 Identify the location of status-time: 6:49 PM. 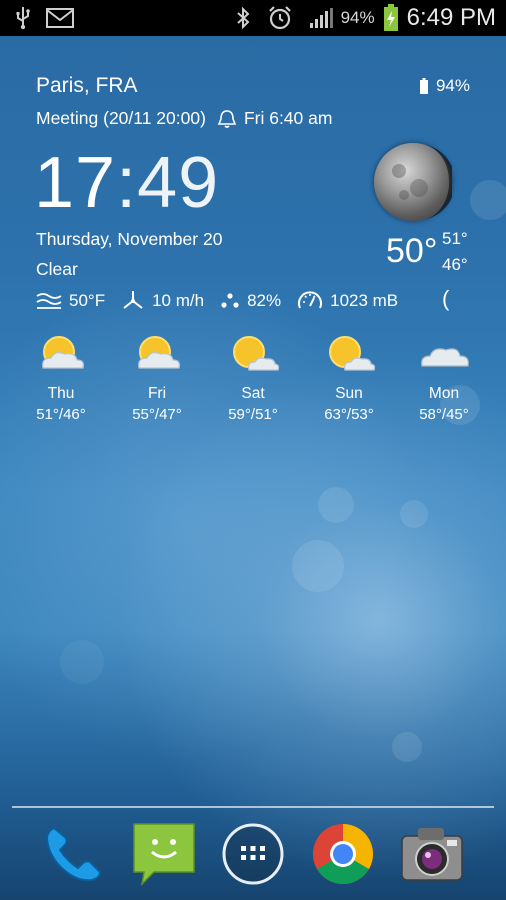
(451, 17).